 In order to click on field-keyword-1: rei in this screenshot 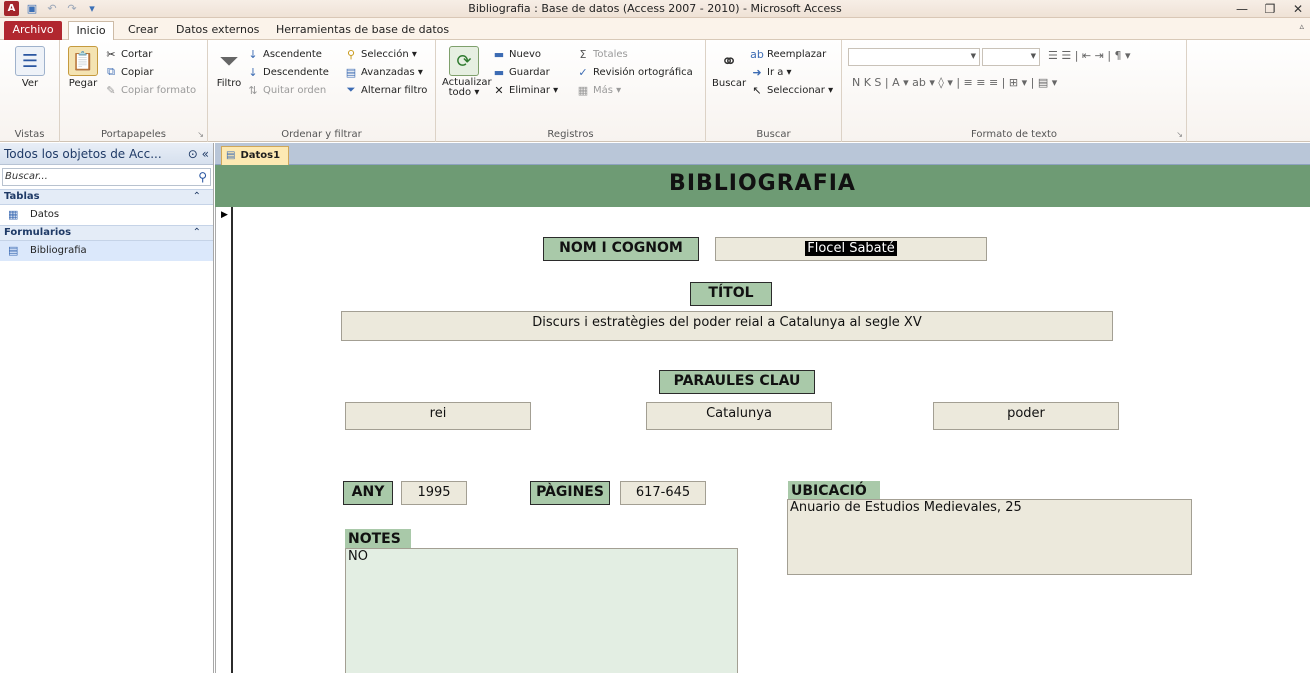, I will do `click(438, 416)`.